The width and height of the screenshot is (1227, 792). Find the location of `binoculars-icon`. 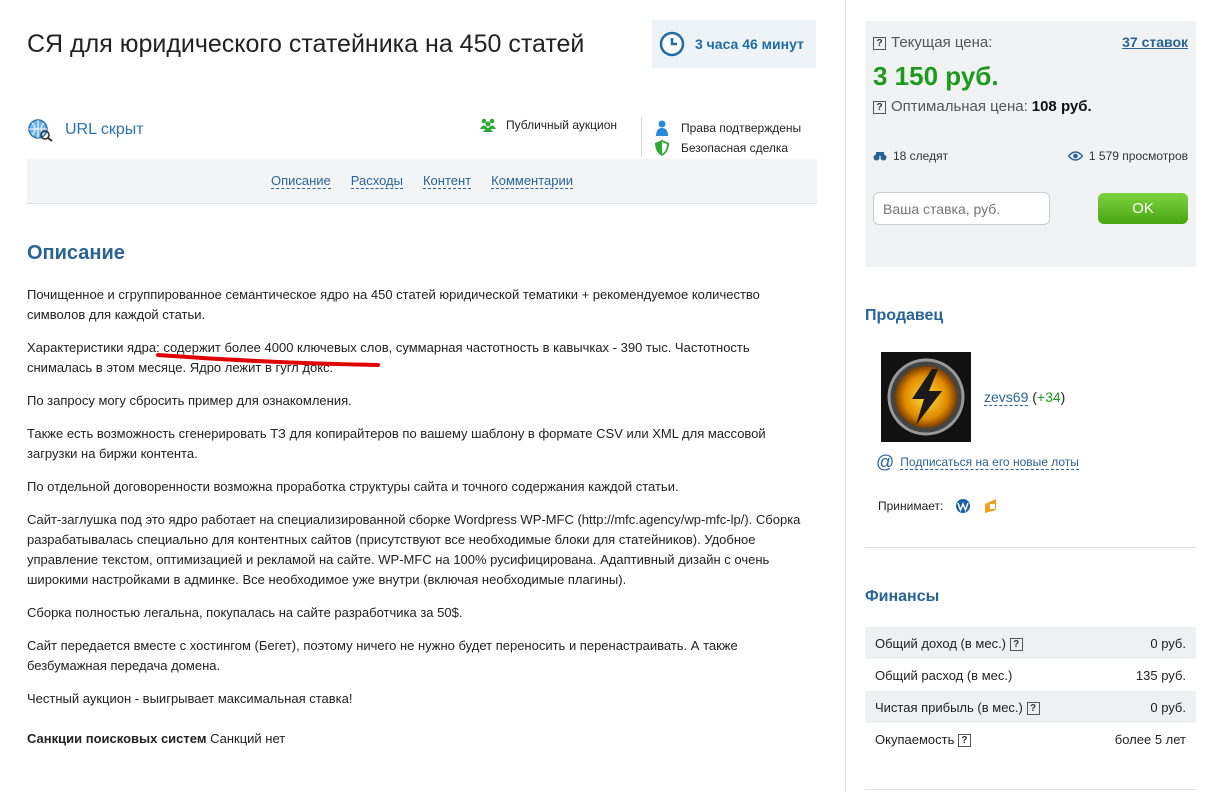

binoculars-icon is located at coordinates (880, 156).